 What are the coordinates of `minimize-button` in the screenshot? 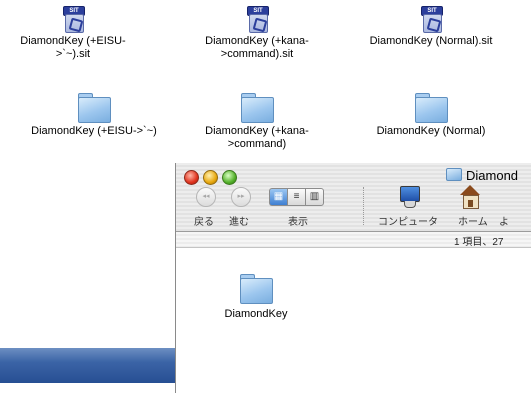 It's located at (210, 177).